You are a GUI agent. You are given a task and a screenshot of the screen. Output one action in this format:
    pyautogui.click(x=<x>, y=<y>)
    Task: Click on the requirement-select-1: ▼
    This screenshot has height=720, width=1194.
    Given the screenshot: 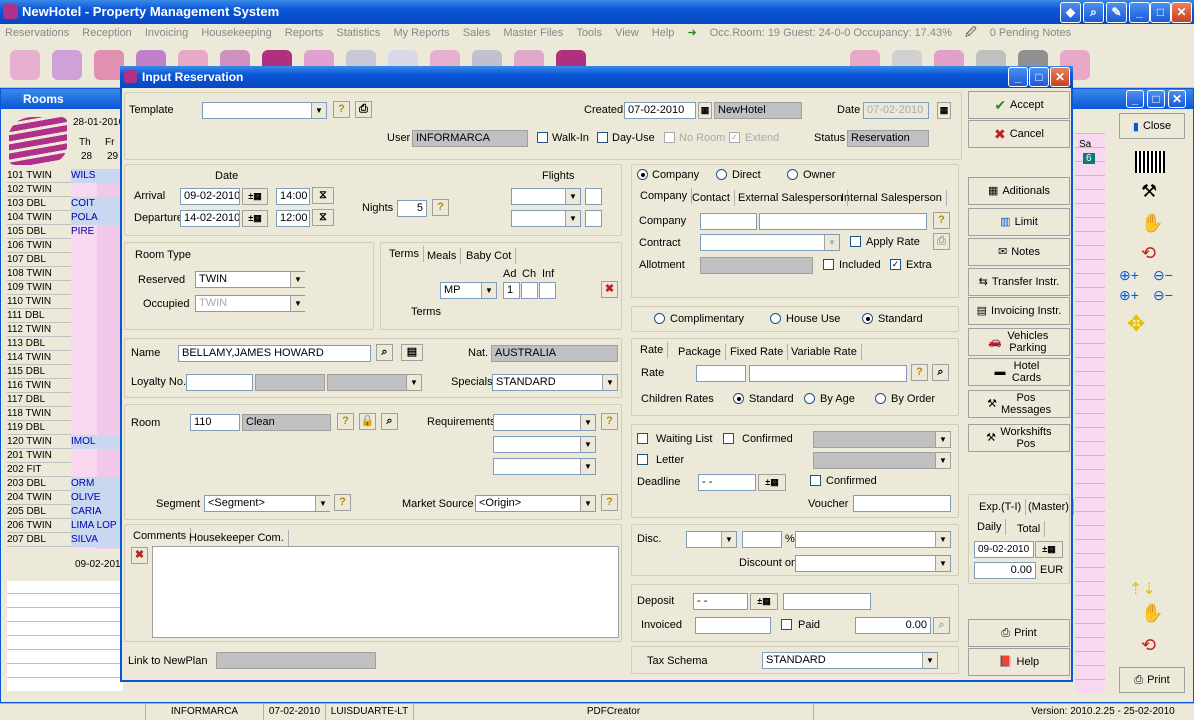 What is the action you would take?
    pyautogui.click(x=544, y=422)
    